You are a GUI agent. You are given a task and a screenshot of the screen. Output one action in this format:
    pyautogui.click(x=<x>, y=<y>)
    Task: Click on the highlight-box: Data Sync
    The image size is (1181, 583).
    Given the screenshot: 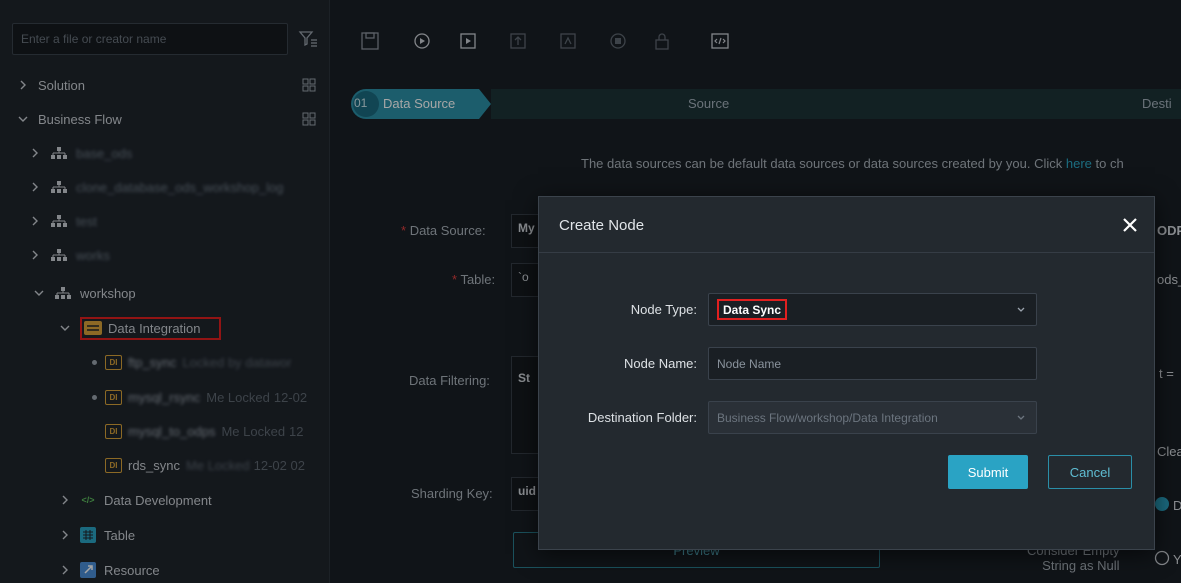 What is the action you would take?
    pyautogui.click(x=752, y=309)
    